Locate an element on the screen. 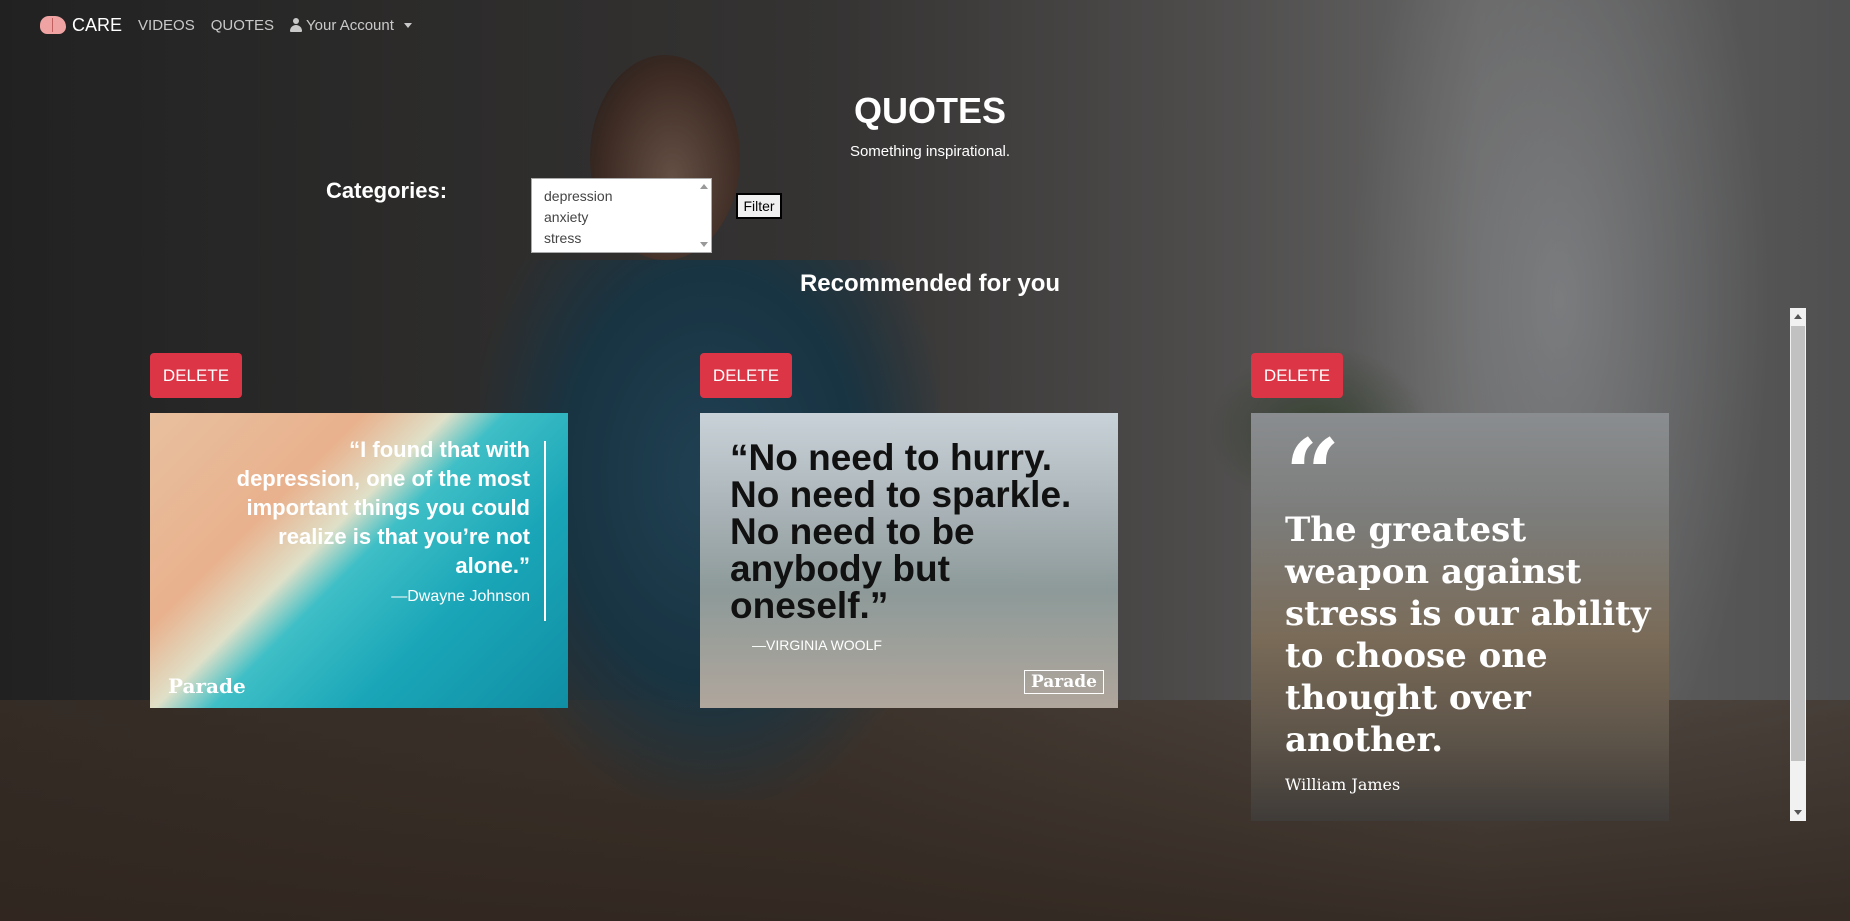  nav-link-quotes: QUOTES is located at coordinates (242, 25).